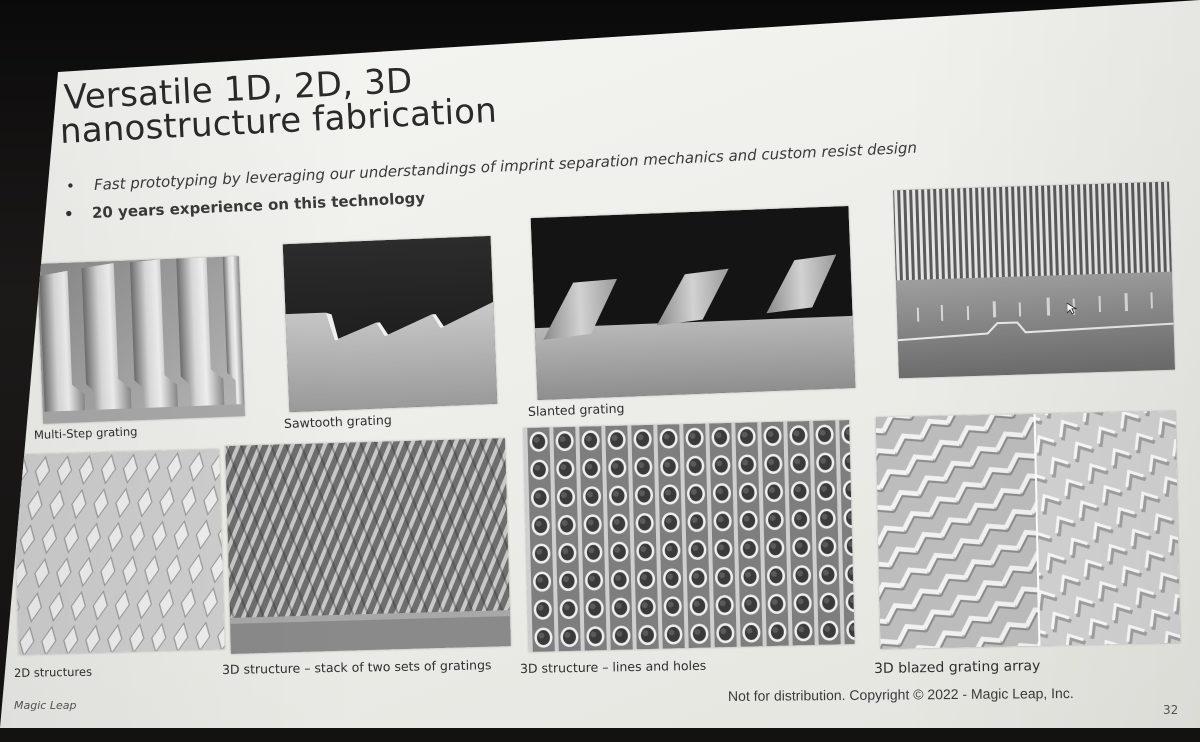 This screenshot has width=1200, height=742. What do you see at coordinates (693, 303) in the screenshot?
I see `slanted-grating-image` at bounding box center [693, 303].